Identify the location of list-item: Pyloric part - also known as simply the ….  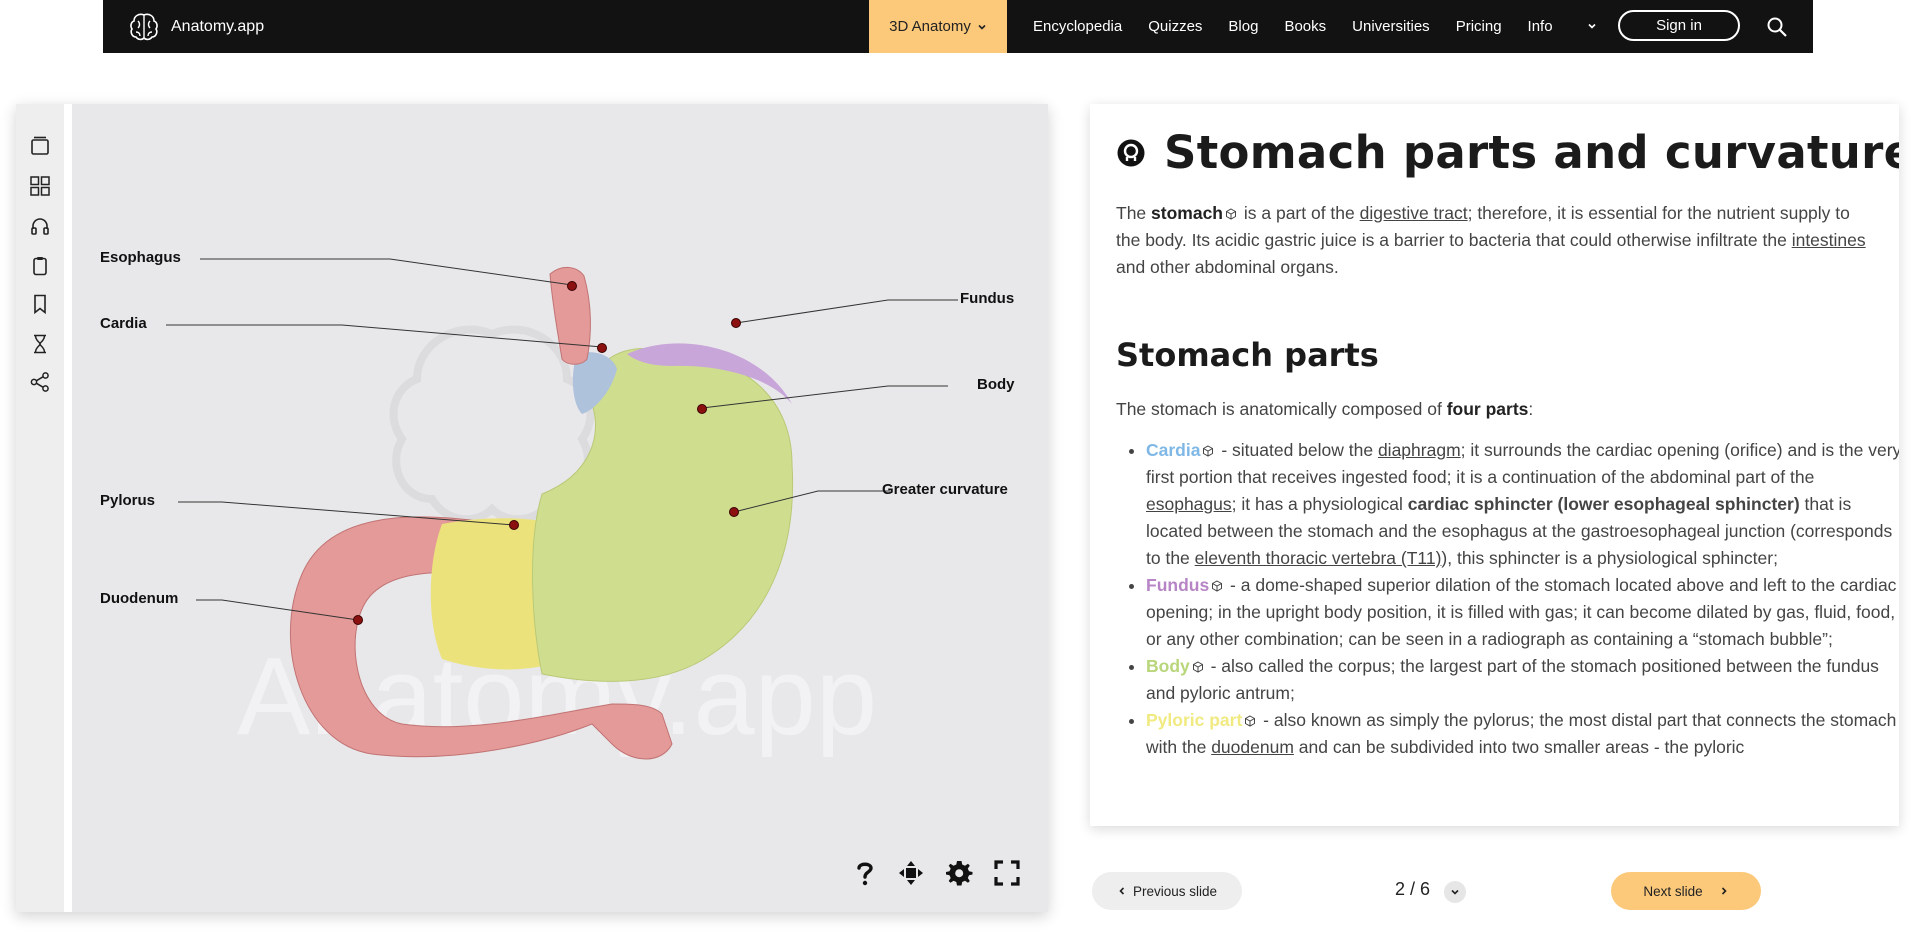
(1522, 734).